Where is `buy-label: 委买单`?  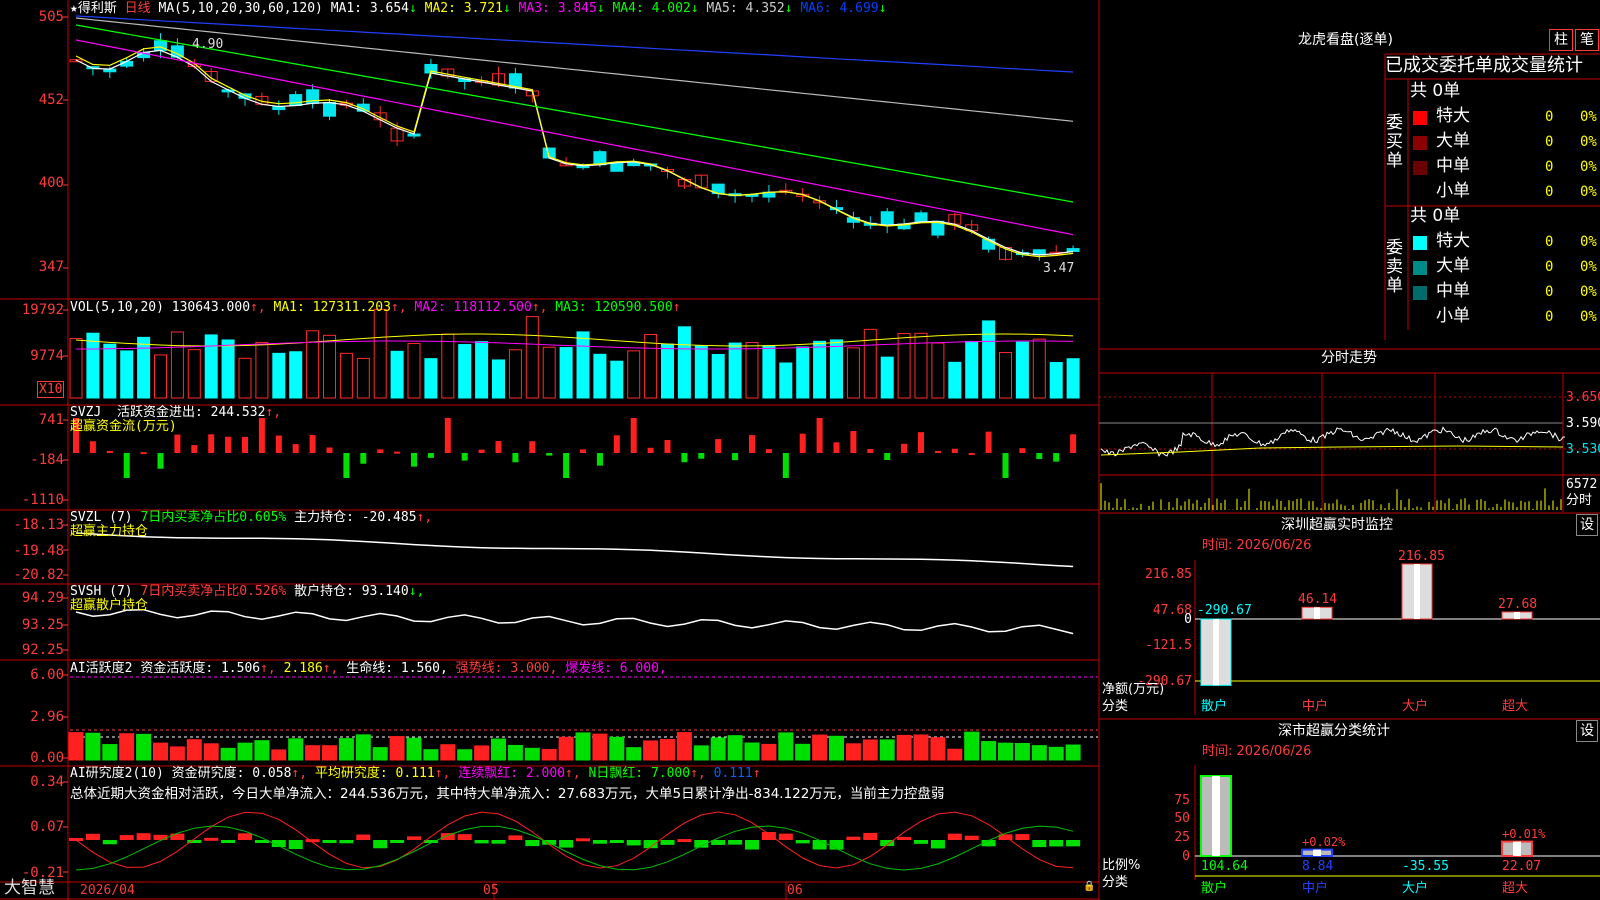 buy-label: 委买单 is located at coordinates (1394, 142).